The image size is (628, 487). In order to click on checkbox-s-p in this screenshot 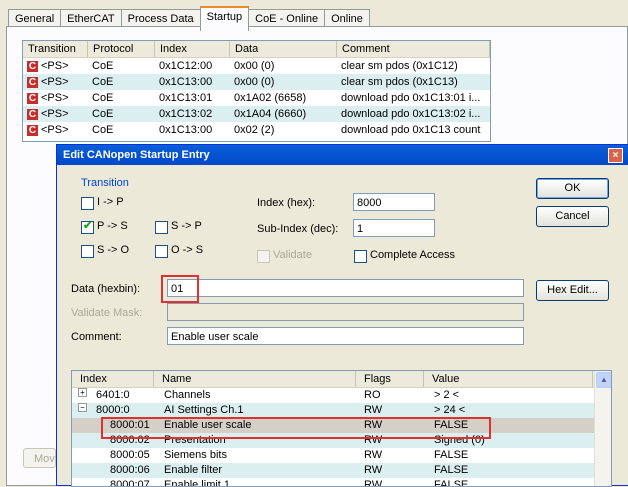, I will do `click(161, 227)`.